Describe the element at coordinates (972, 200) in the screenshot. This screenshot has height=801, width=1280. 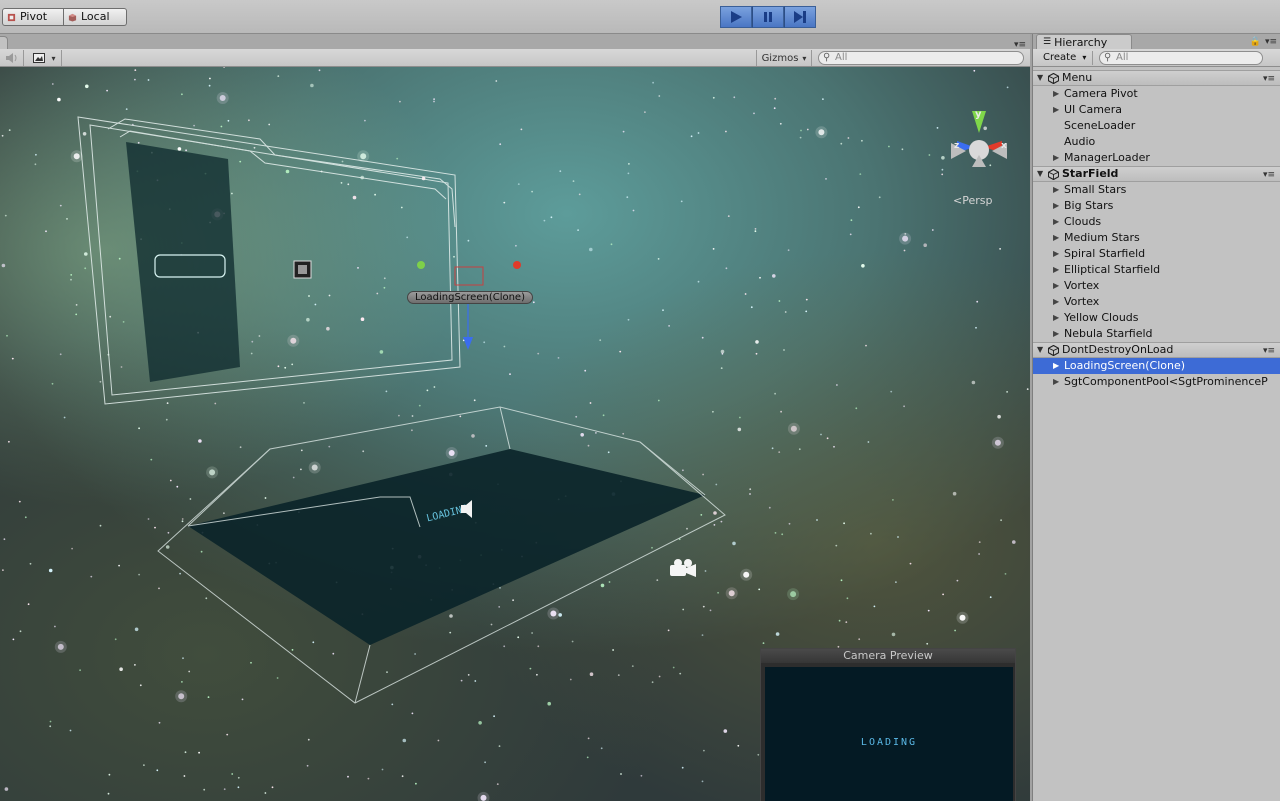
I see `persp-label: <Persp` at that location.